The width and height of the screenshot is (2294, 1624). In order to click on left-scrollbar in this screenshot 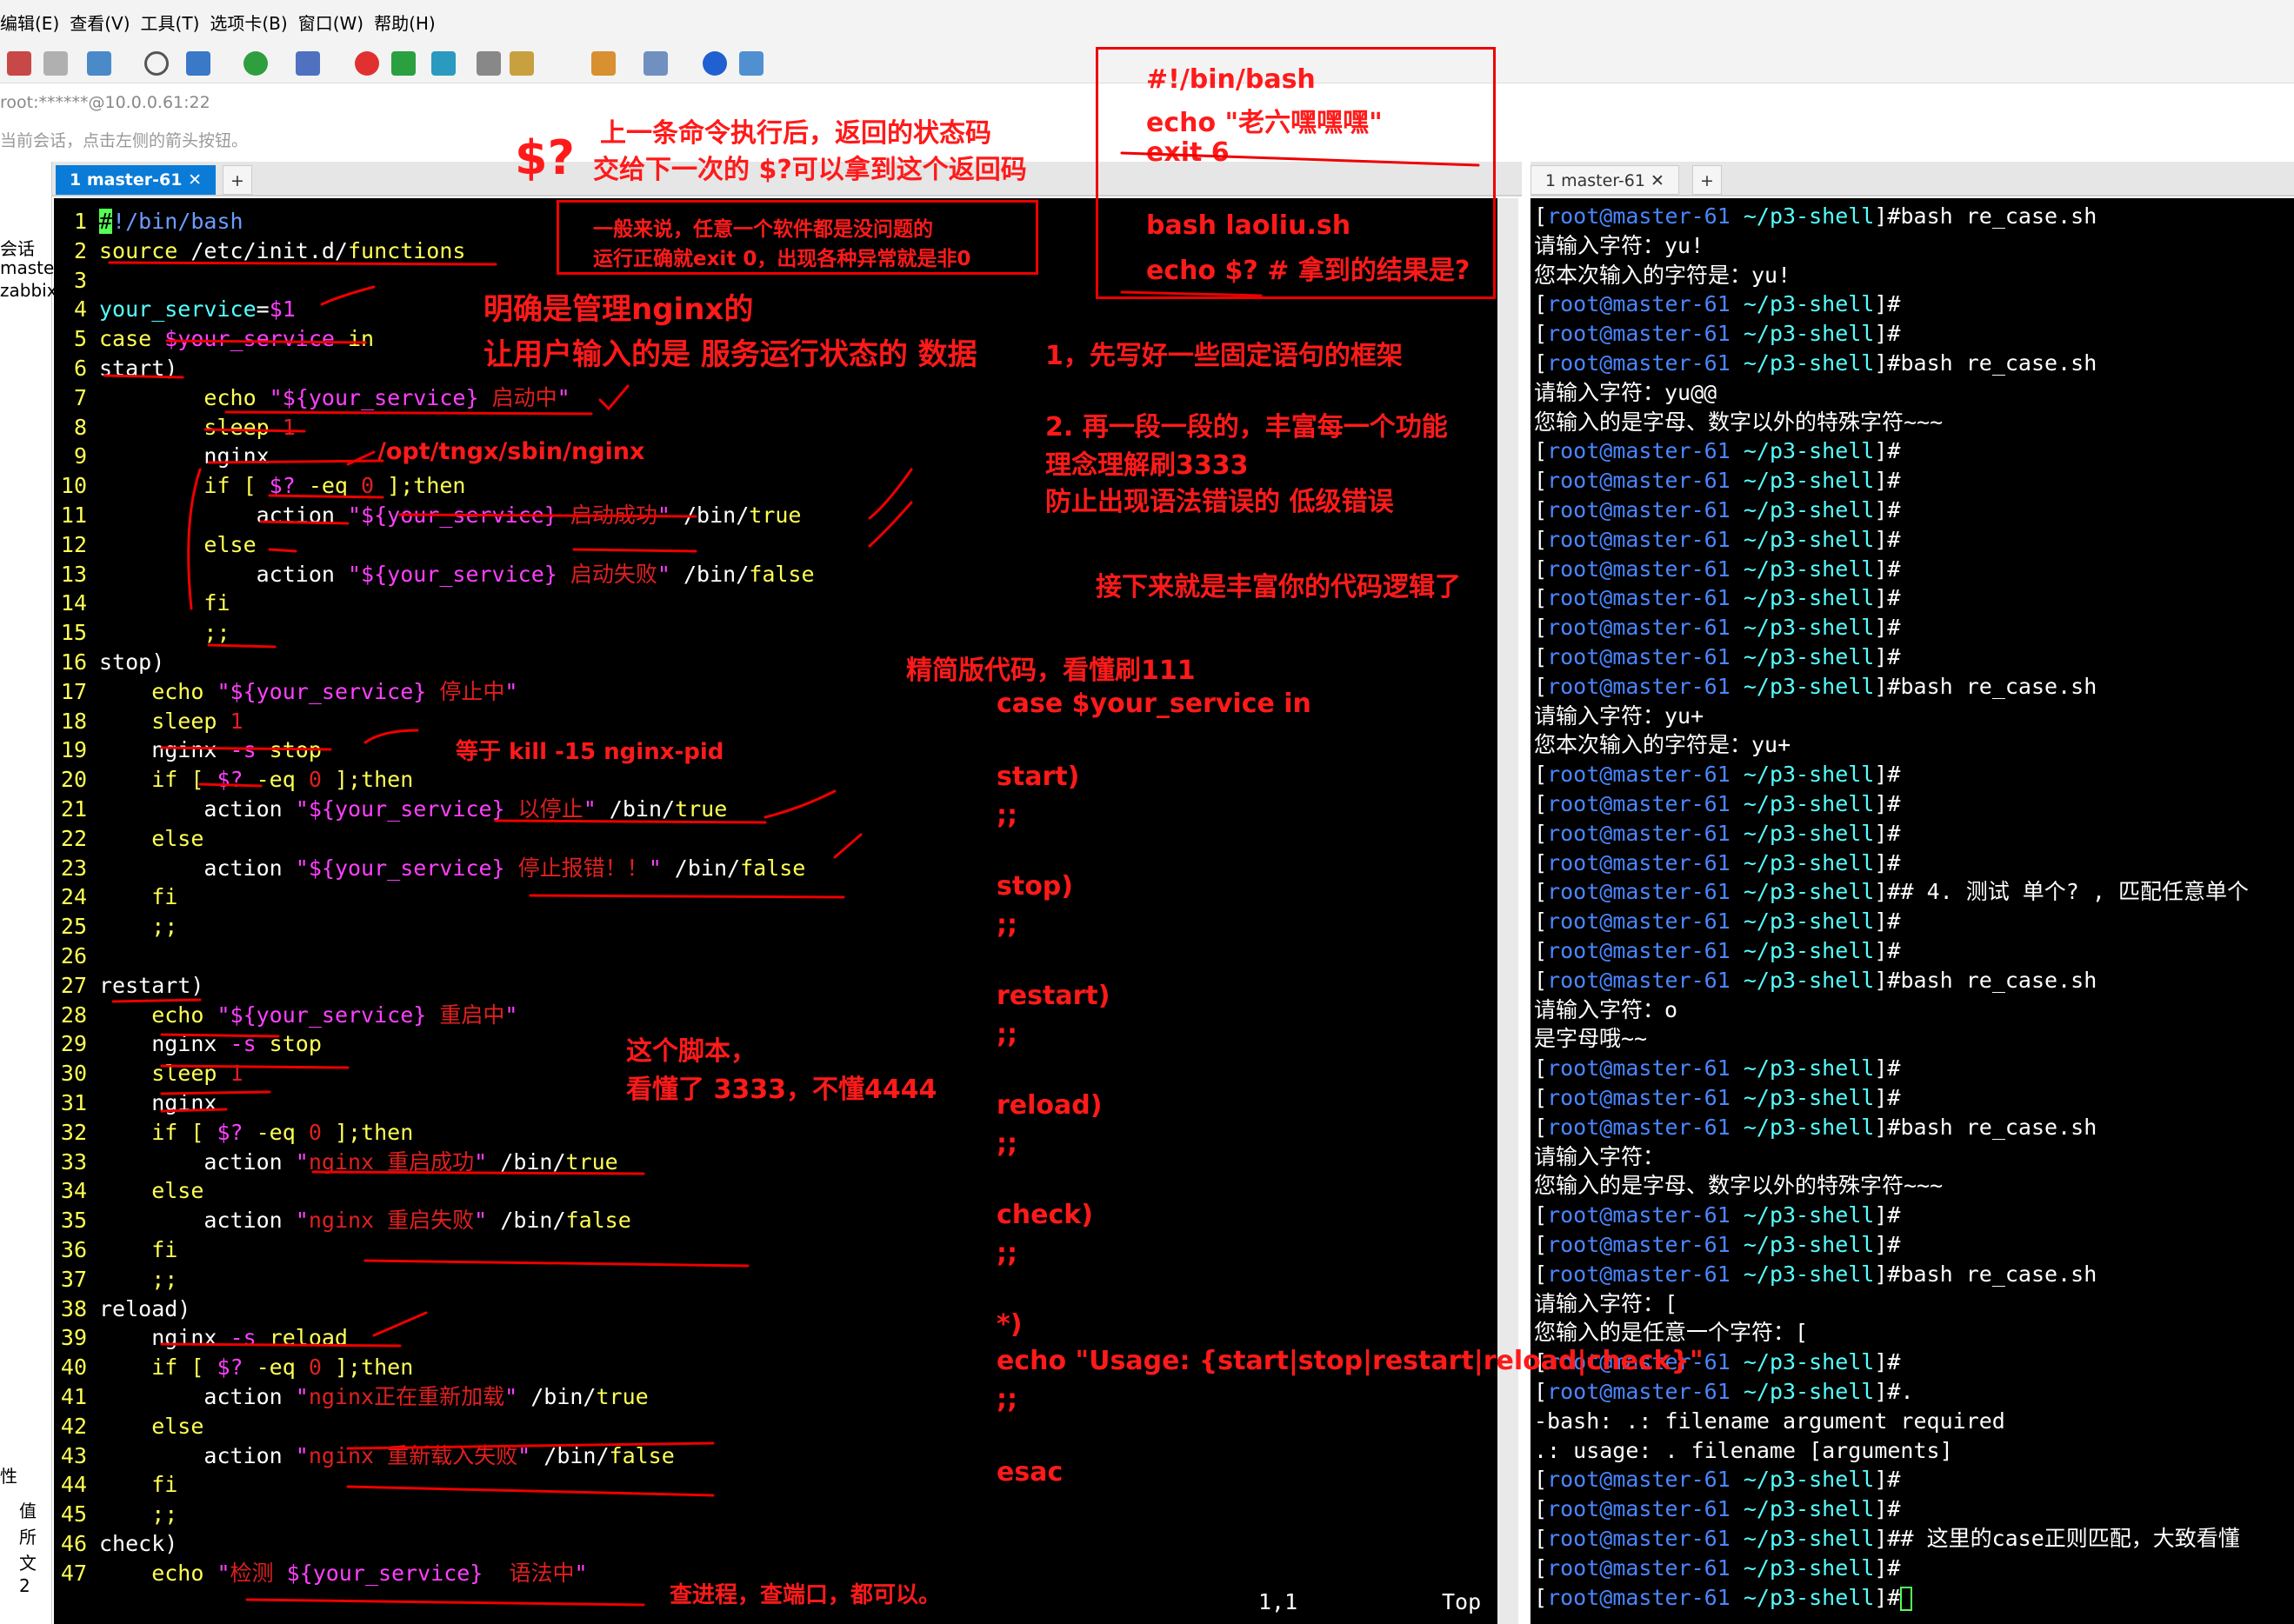, I will do `click(1507, 911)`.